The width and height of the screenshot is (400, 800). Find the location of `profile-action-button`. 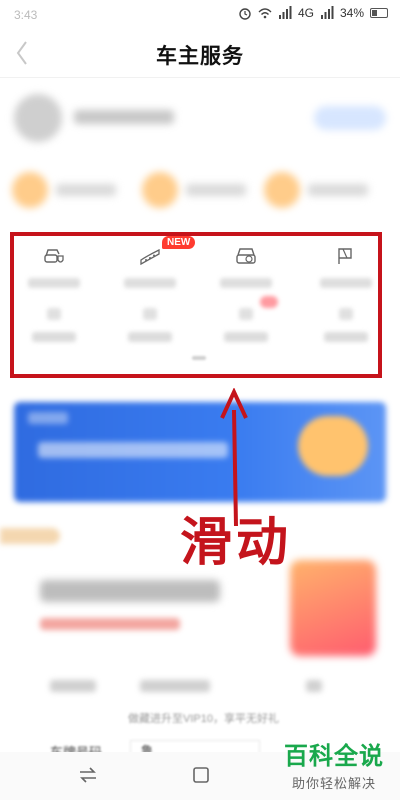

profile-action-button is located at coordinates (350, 118).